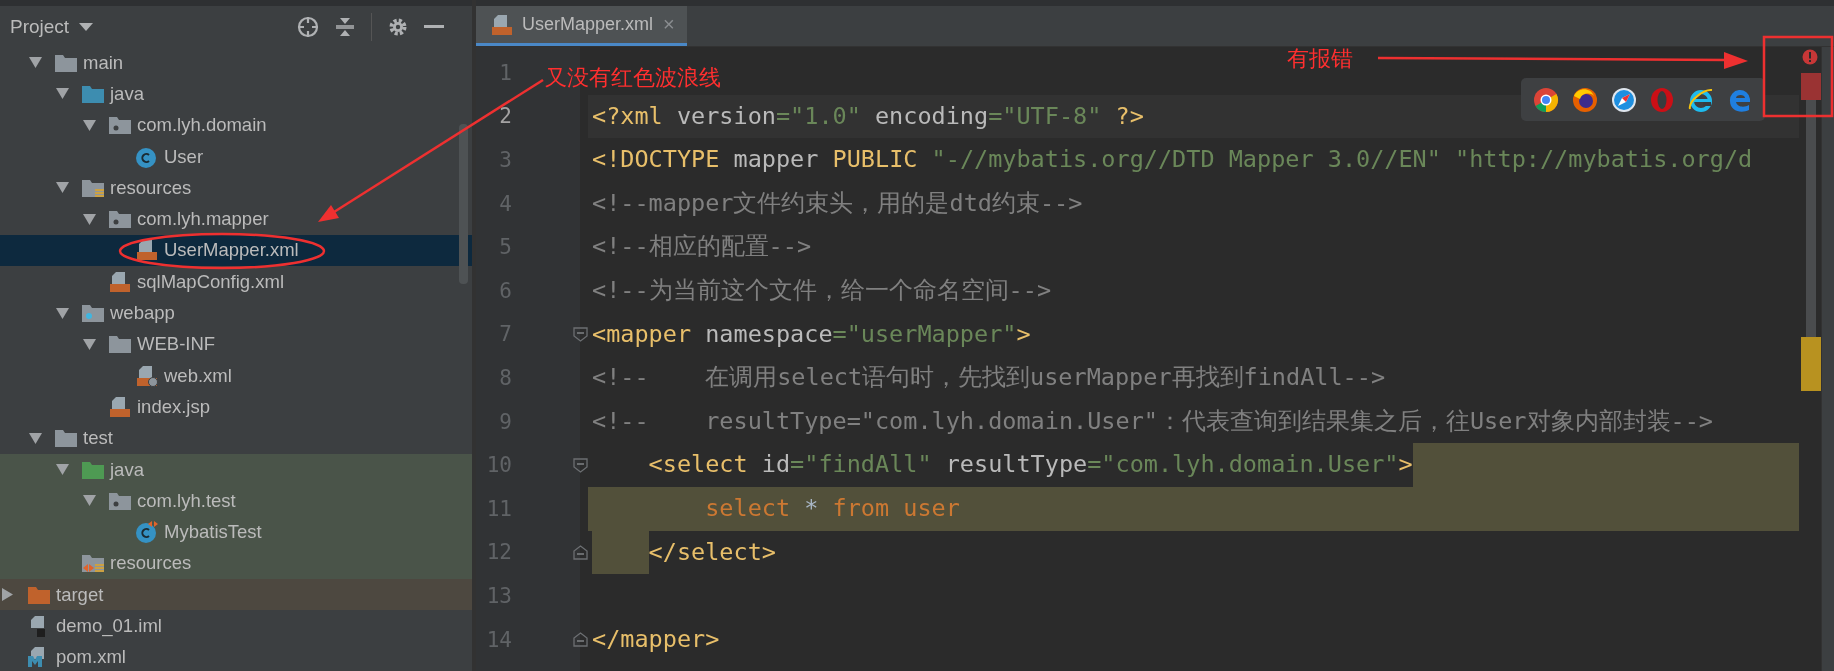  I want to click on code-text: <!-- 在调用select语句时，先找到userMapper再找到findAll-->, so click(989, 378).